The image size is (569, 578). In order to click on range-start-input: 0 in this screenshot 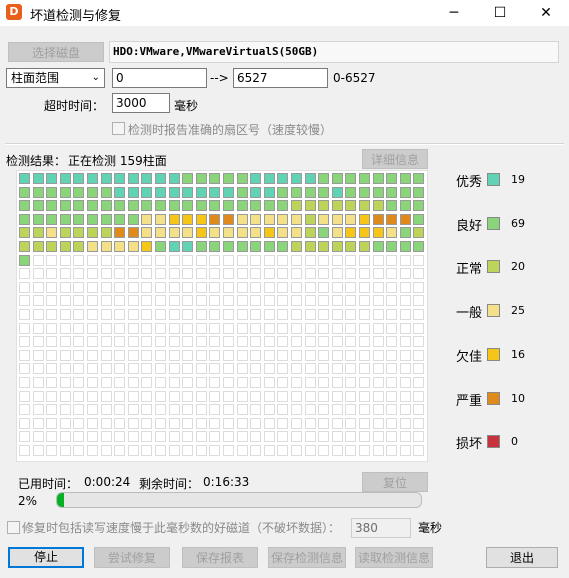, I will do `click(159, 78)`.